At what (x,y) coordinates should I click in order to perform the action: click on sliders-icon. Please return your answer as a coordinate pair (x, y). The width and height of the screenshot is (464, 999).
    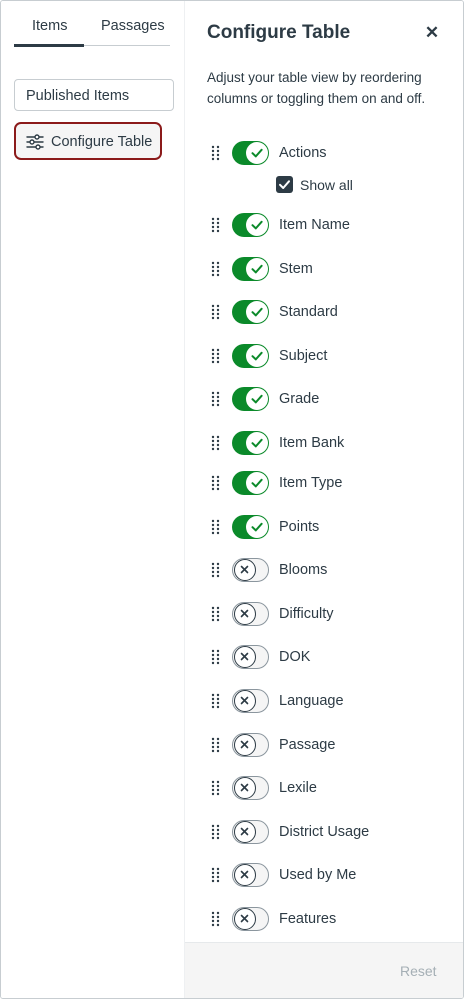
    Looking at the image, I should click on (35, 142).